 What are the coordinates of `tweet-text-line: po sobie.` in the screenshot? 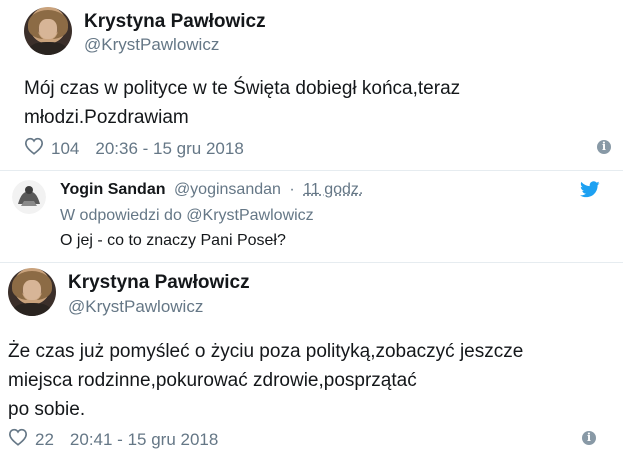 It's located at (47, 409).